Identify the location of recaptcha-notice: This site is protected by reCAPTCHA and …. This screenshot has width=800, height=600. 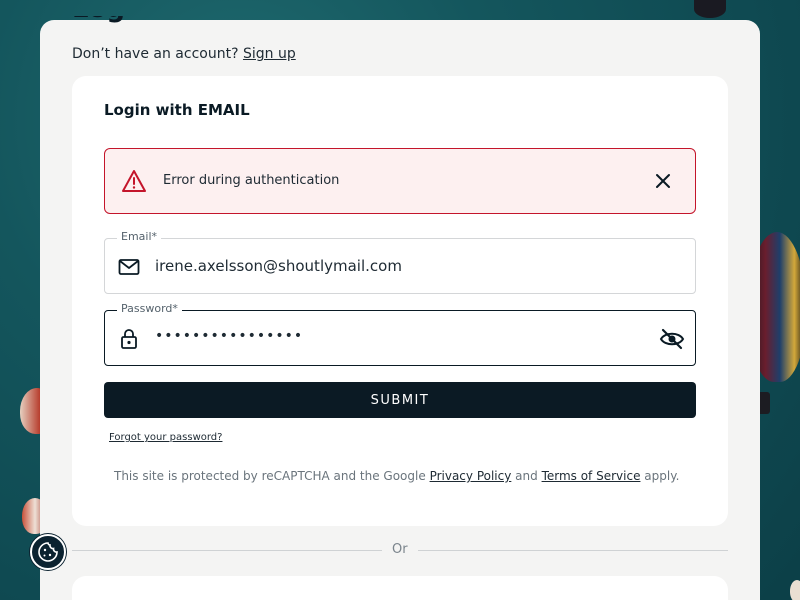
(396, 476).